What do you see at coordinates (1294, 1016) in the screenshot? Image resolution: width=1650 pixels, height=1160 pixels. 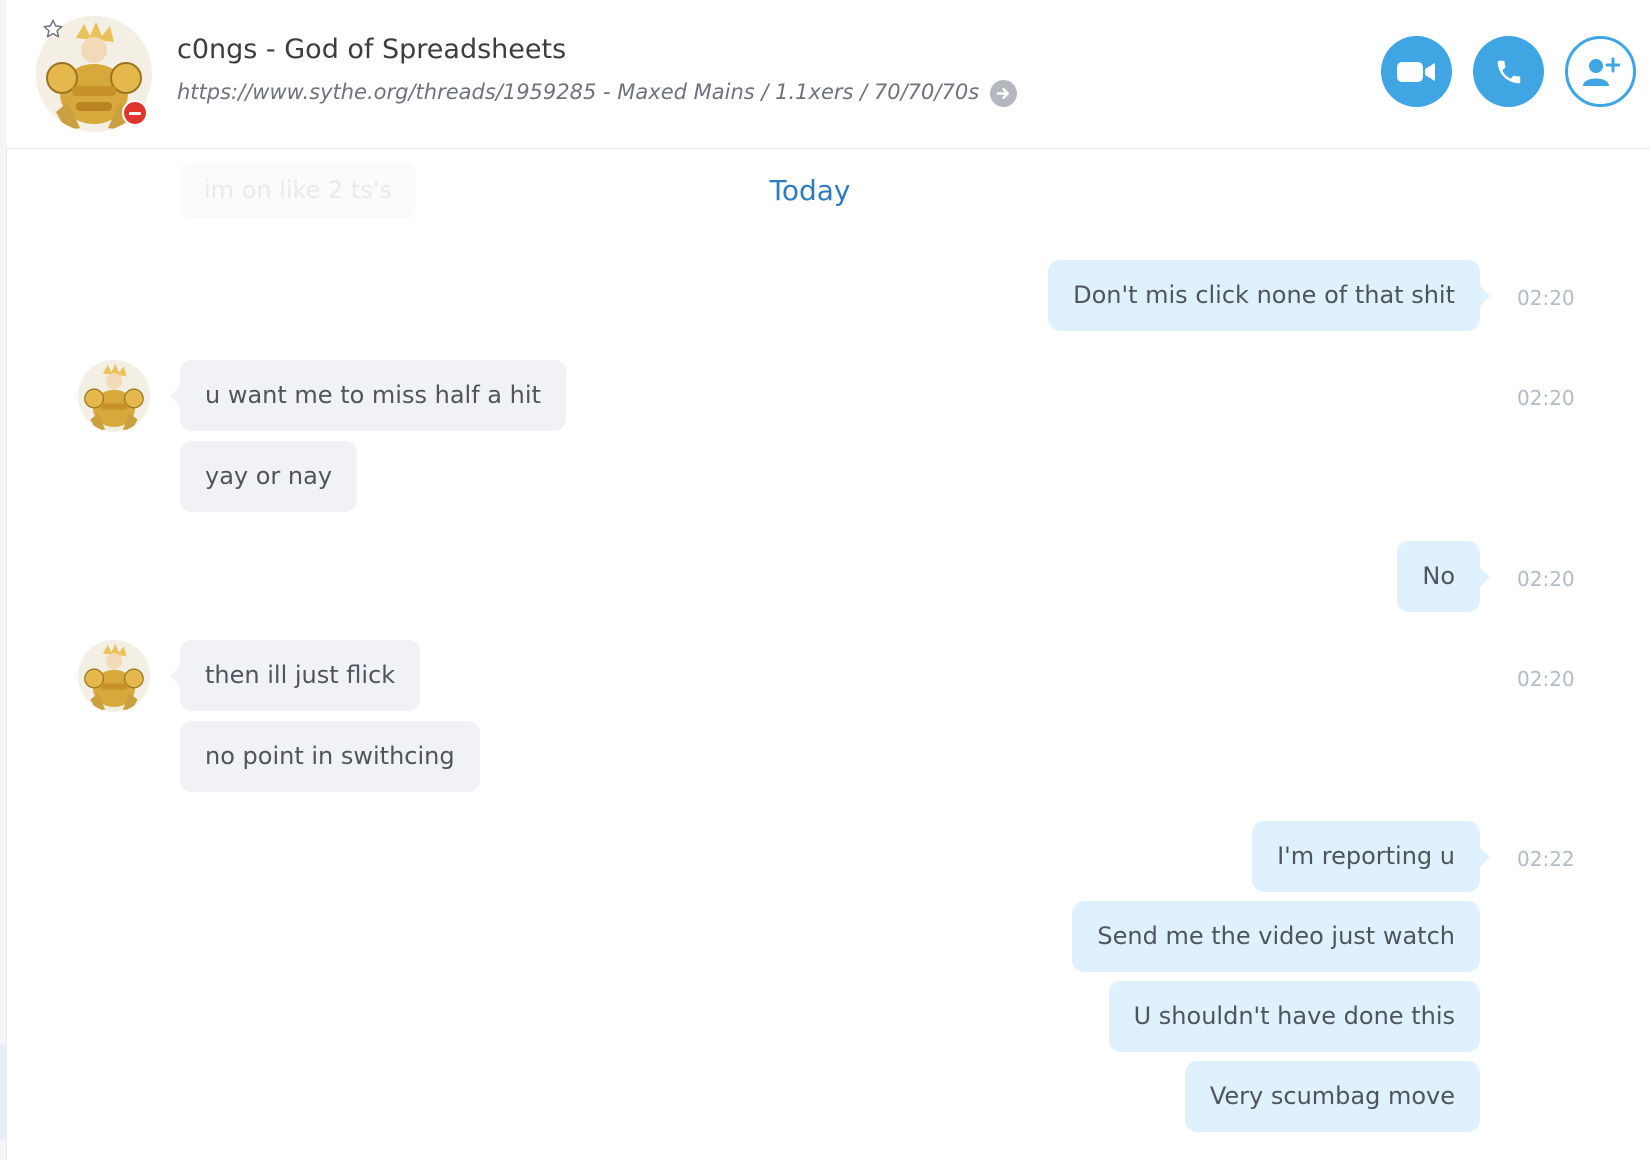 I see `outgoing-message: U shouldn't have done this` at bounding box center [1294, 1016].